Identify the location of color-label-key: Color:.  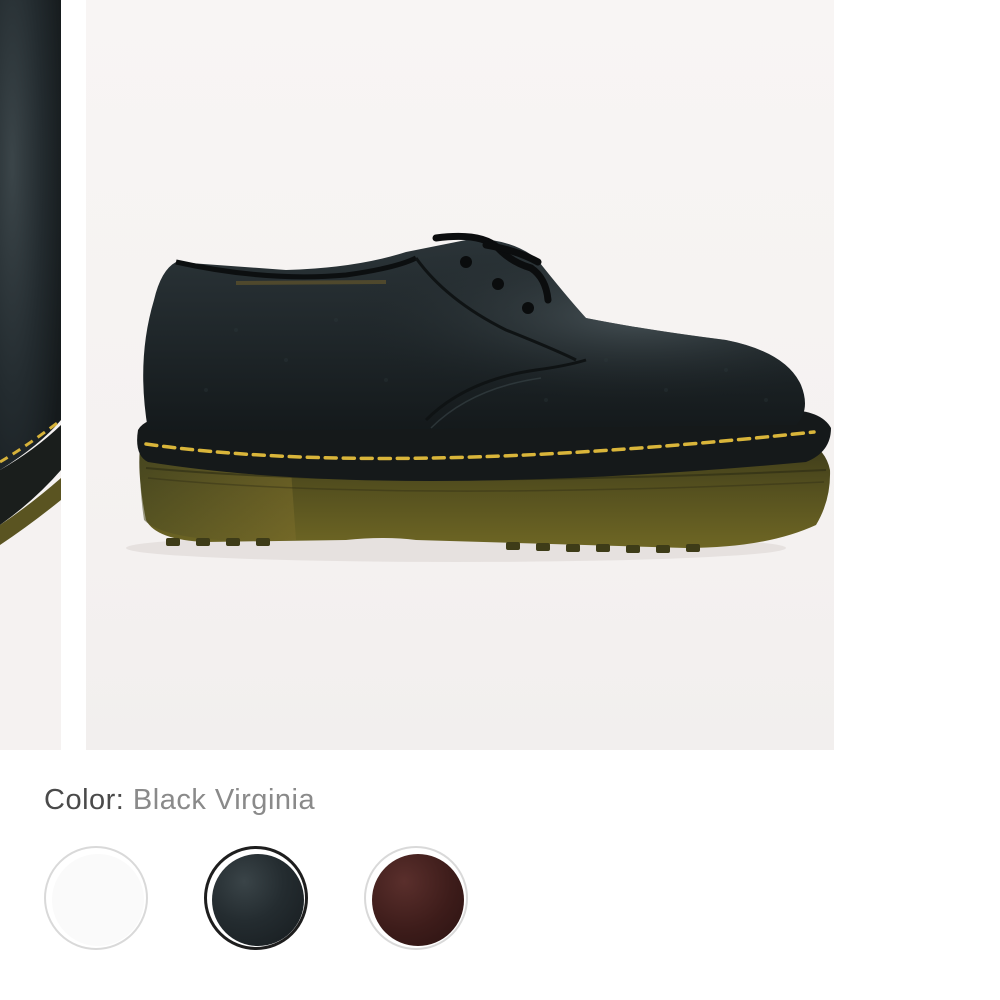
(84, 800).